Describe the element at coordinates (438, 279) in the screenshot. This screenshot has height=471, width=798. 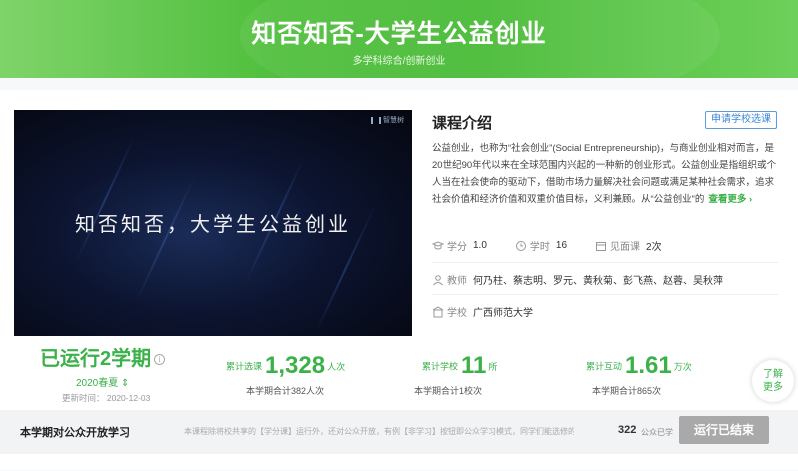
I see `person-icon` at that location.